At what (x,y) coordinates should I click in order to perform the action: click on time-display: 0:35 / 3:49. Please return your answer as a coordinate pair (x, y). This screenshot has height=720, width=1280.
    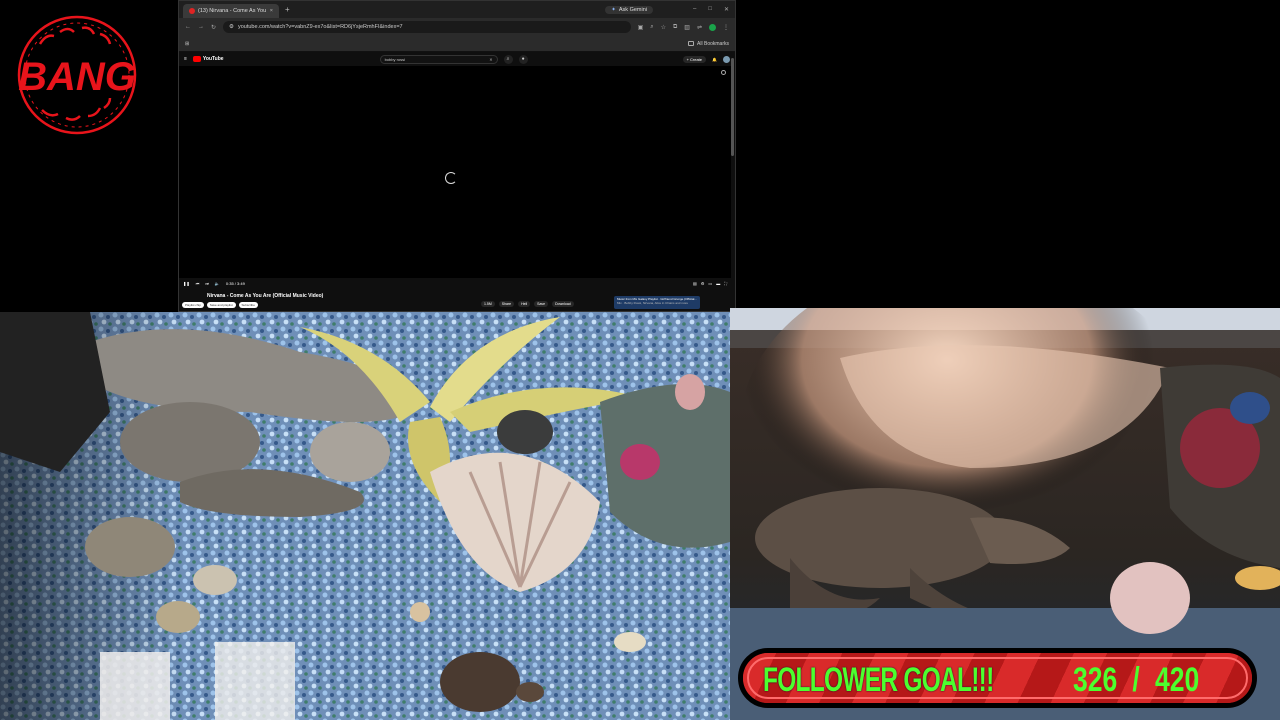
    Looking at the image, I should click on (235, 283).